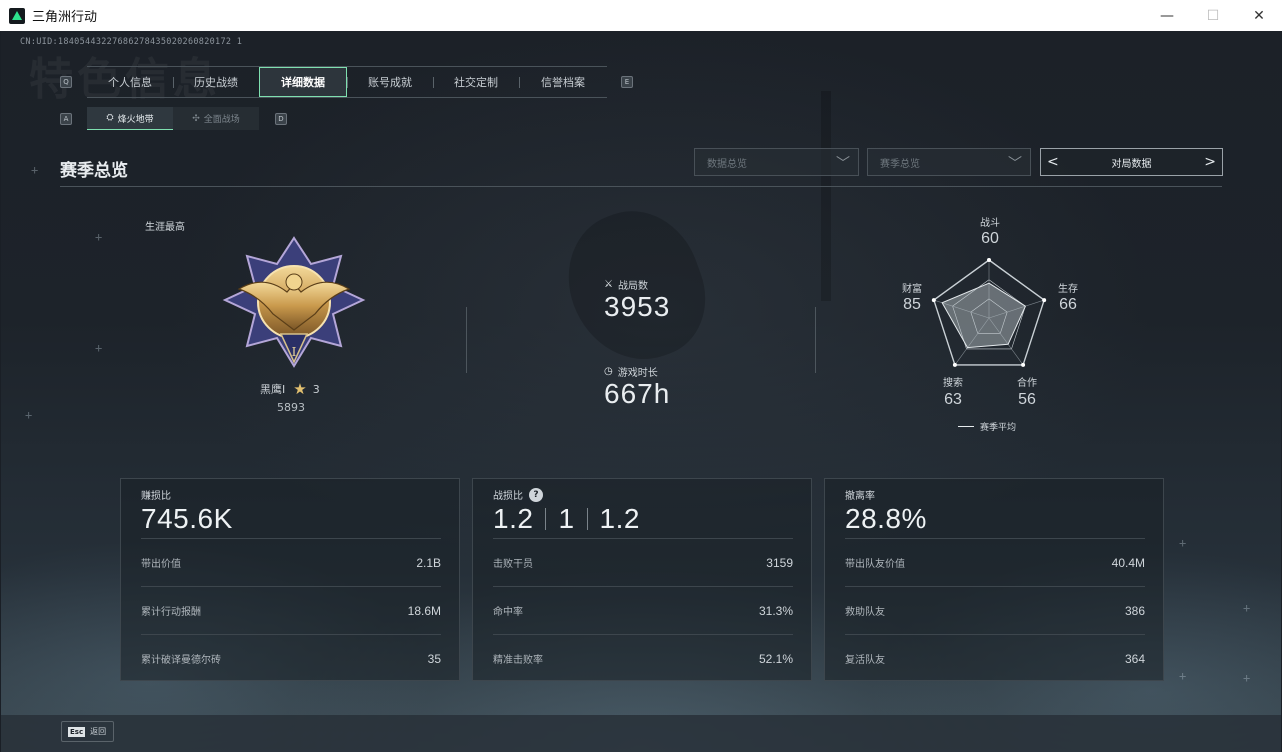 This screenshot has height=752, width=1282. What do you see at coordinates (294, 302) in the screenshot?
I see `rank-medal-icon: I` at bounding box center [294, 302].